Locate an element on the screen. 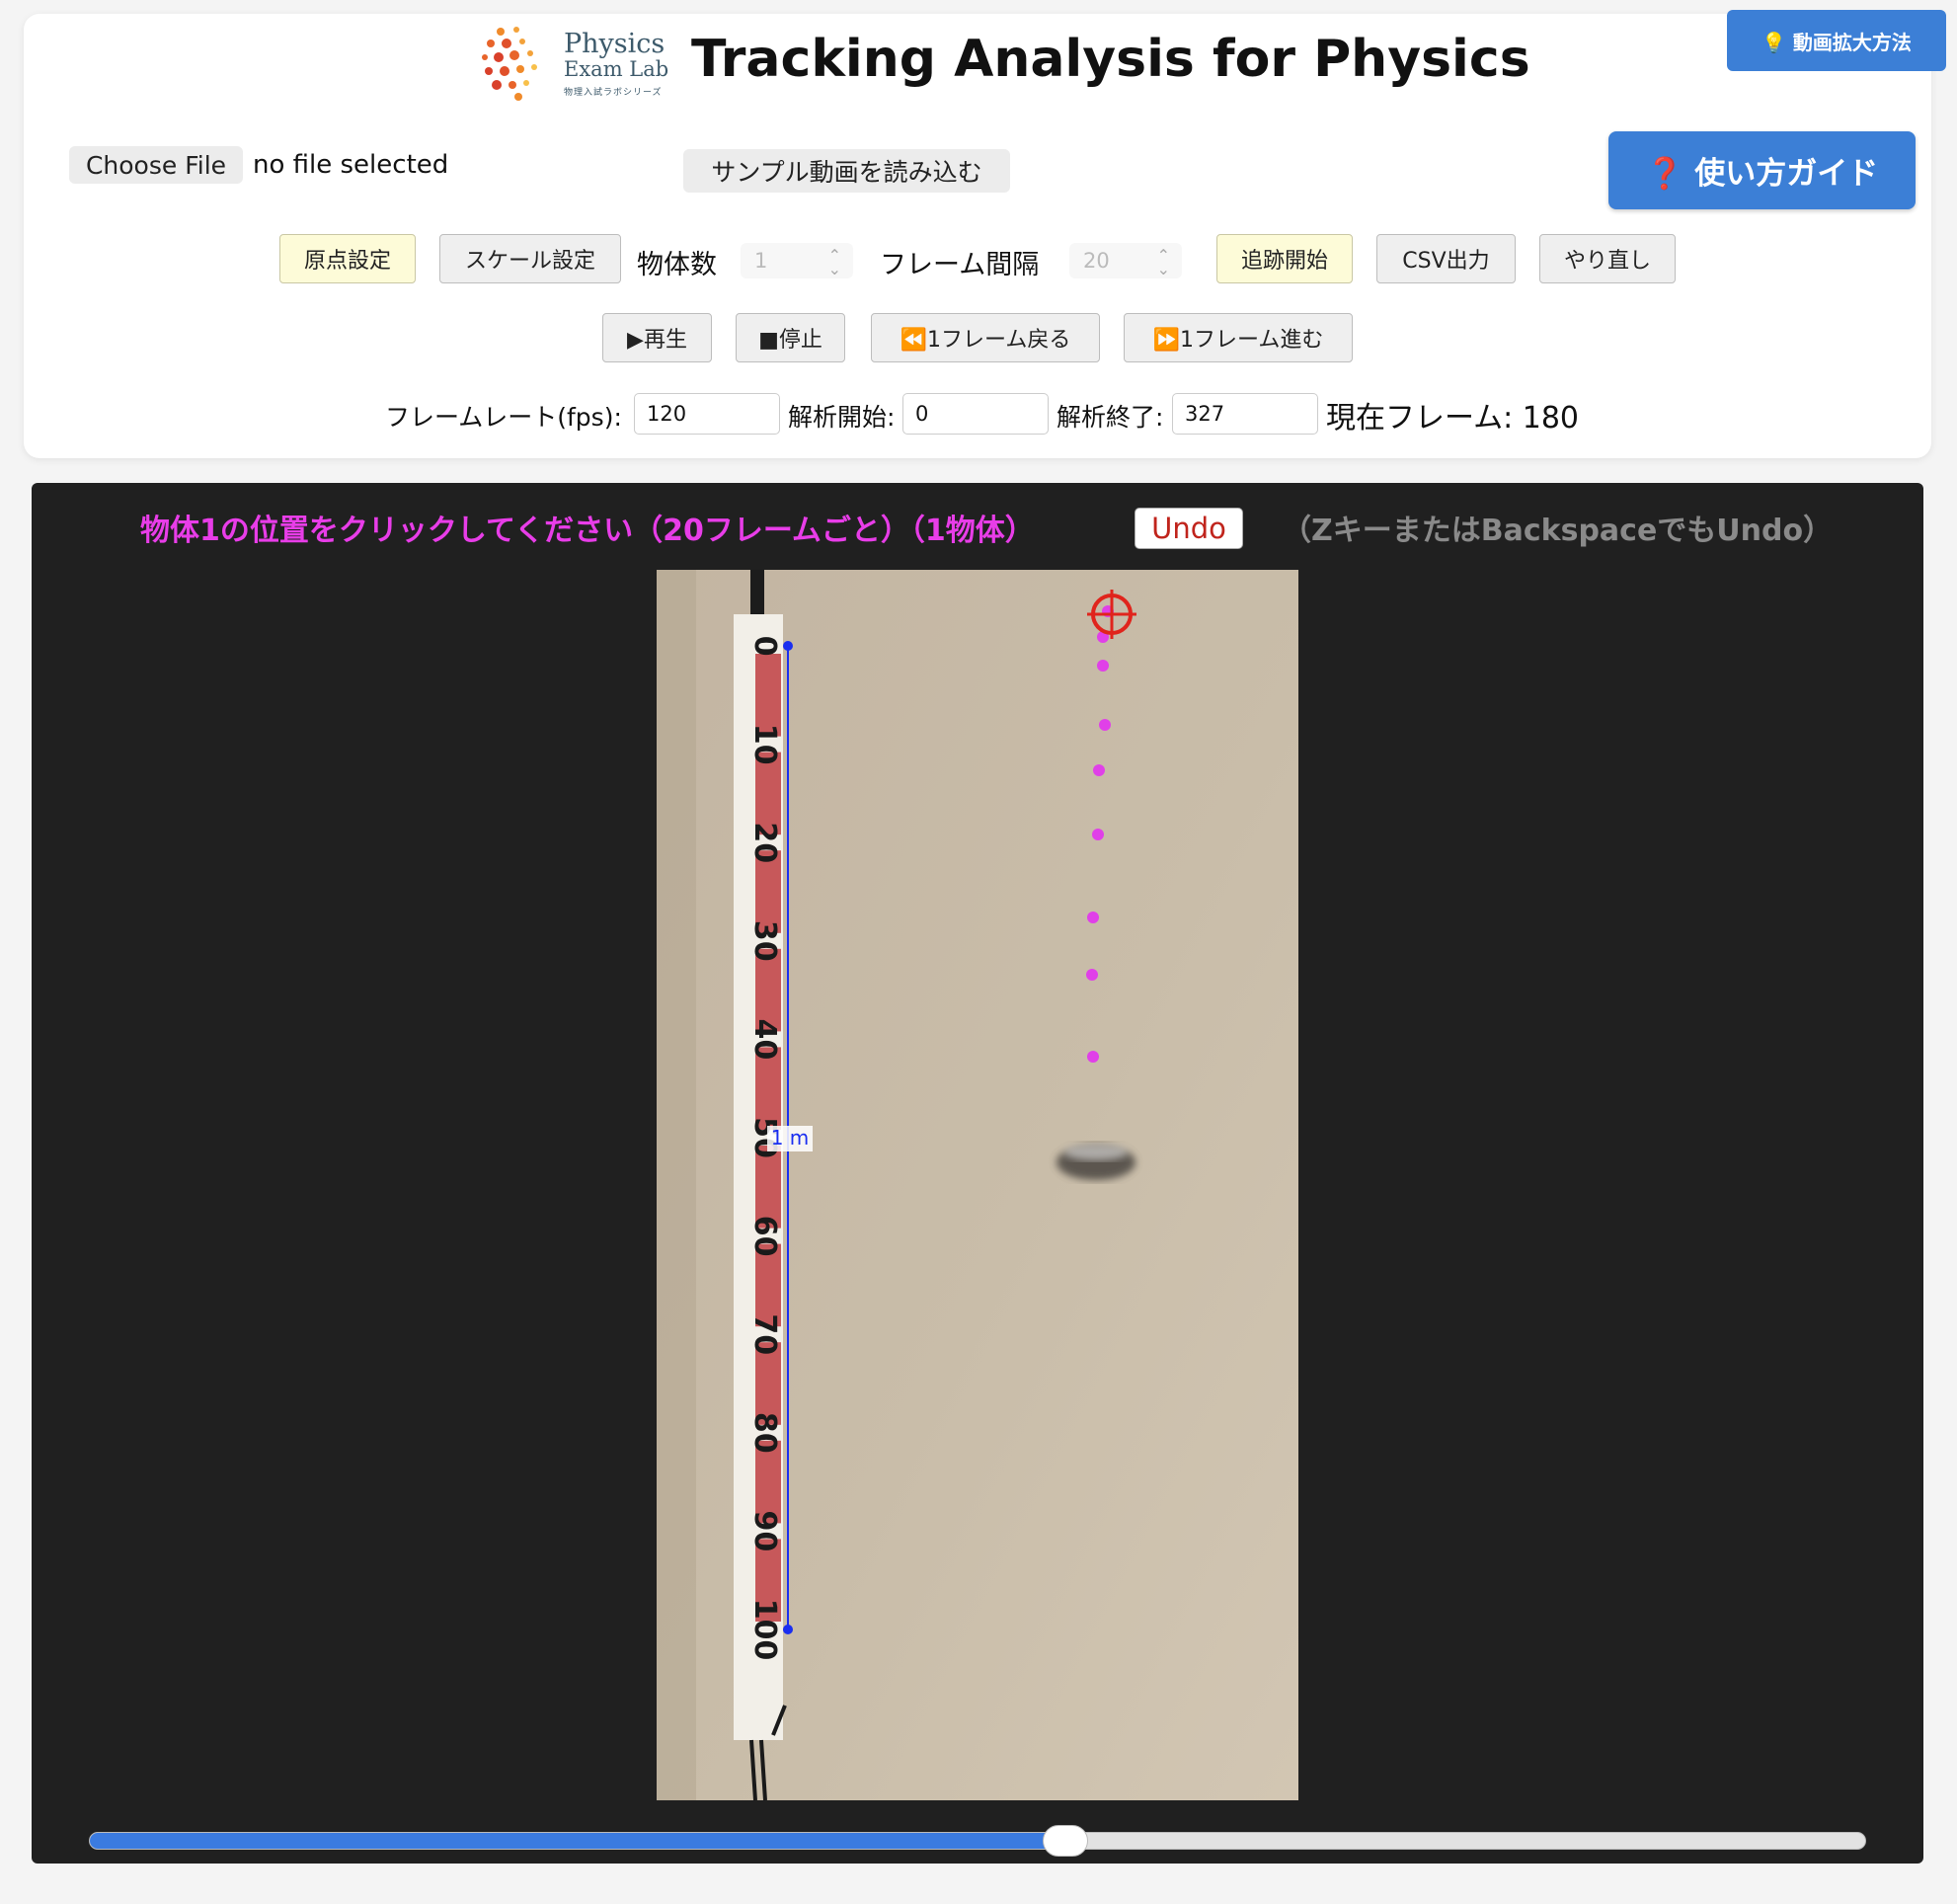 The width and height of the screenshot is (1957, 1904). wall-shadow is located at coordinates (676, 1185).